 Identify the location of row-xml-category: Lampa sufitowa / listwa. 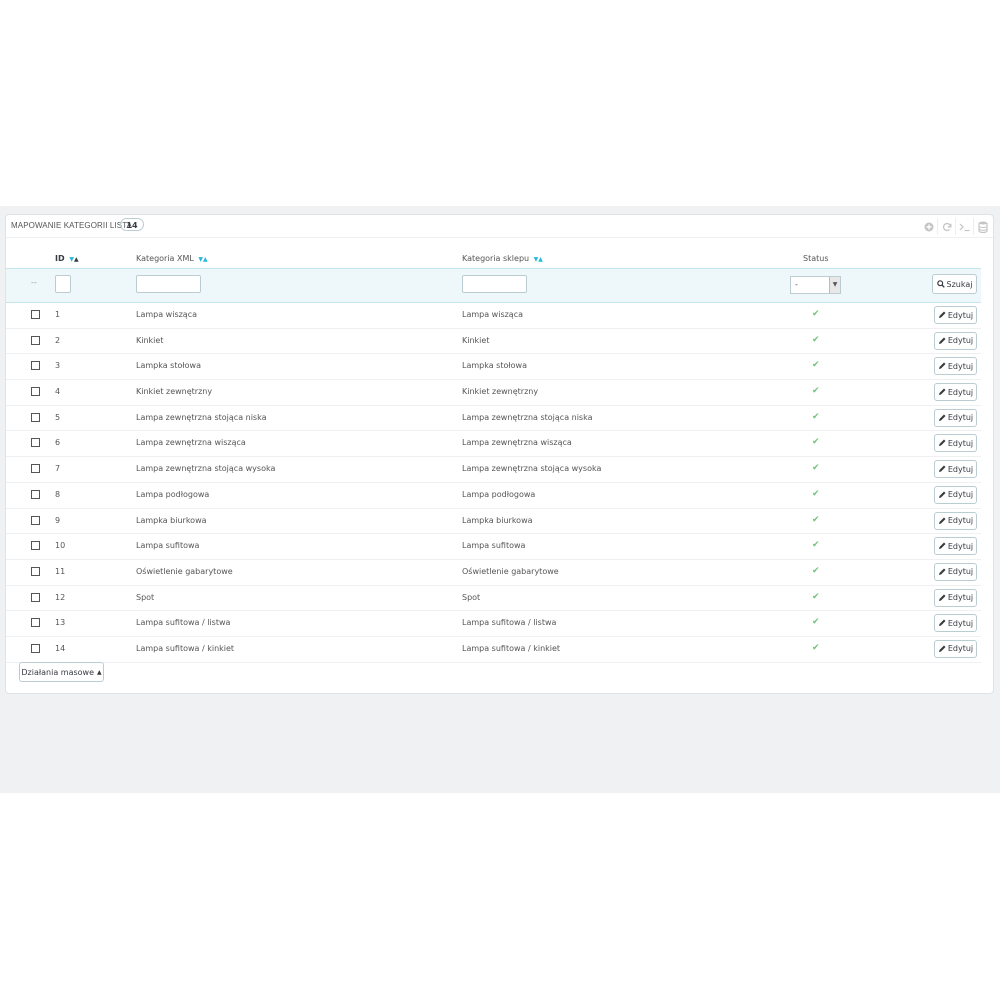
(183, 623).